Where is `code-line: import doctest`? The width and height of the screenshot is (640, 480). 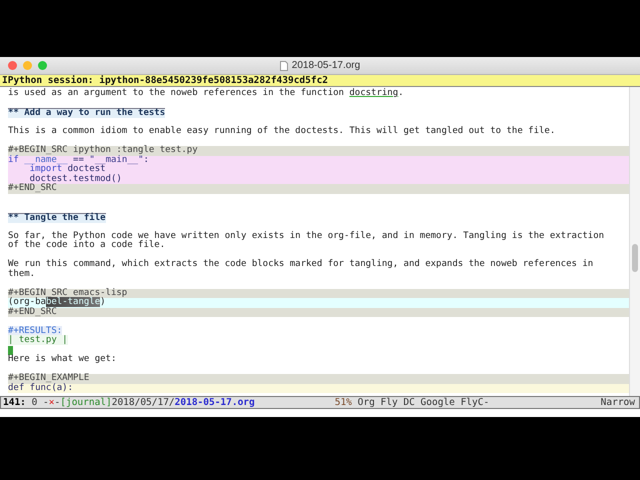 code-line: import doctest is located at coordinates (68, 169).